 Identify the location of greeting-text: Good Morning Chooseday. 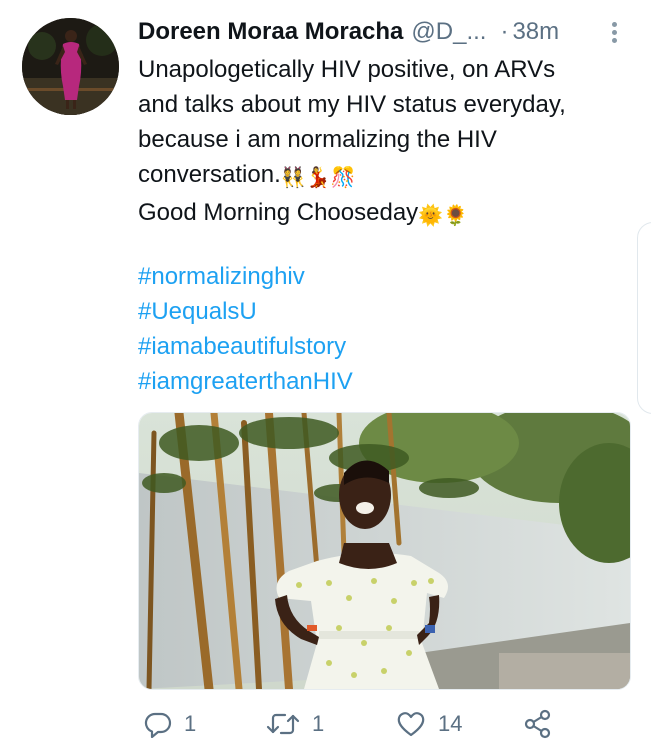
(278, 212).